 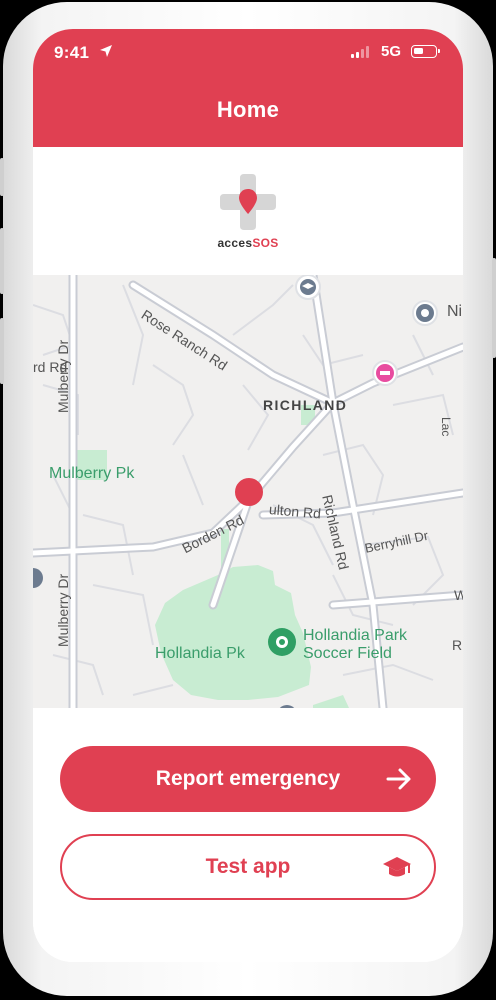 I want to click on map-label-place: Hollandia Park, so click(x=355, y=635).